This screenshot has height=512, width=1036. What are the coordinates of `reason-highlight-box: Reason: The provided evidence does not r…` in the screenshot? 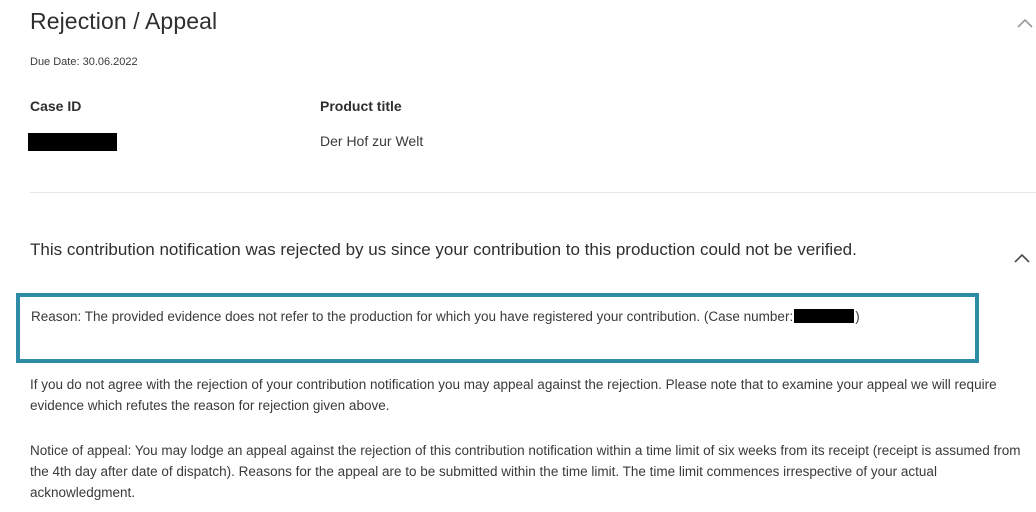 It's located at (497, 328).